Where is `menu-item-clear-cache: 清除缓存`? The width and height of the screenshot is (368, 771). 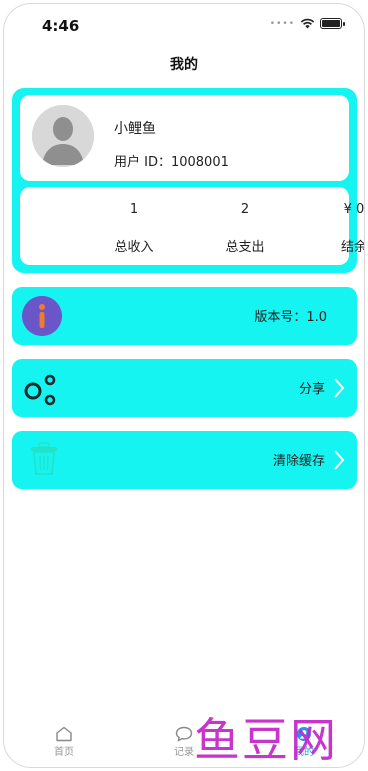
menu-item-clear-cache: 清除缓存 is located at coordinates (184, 460).